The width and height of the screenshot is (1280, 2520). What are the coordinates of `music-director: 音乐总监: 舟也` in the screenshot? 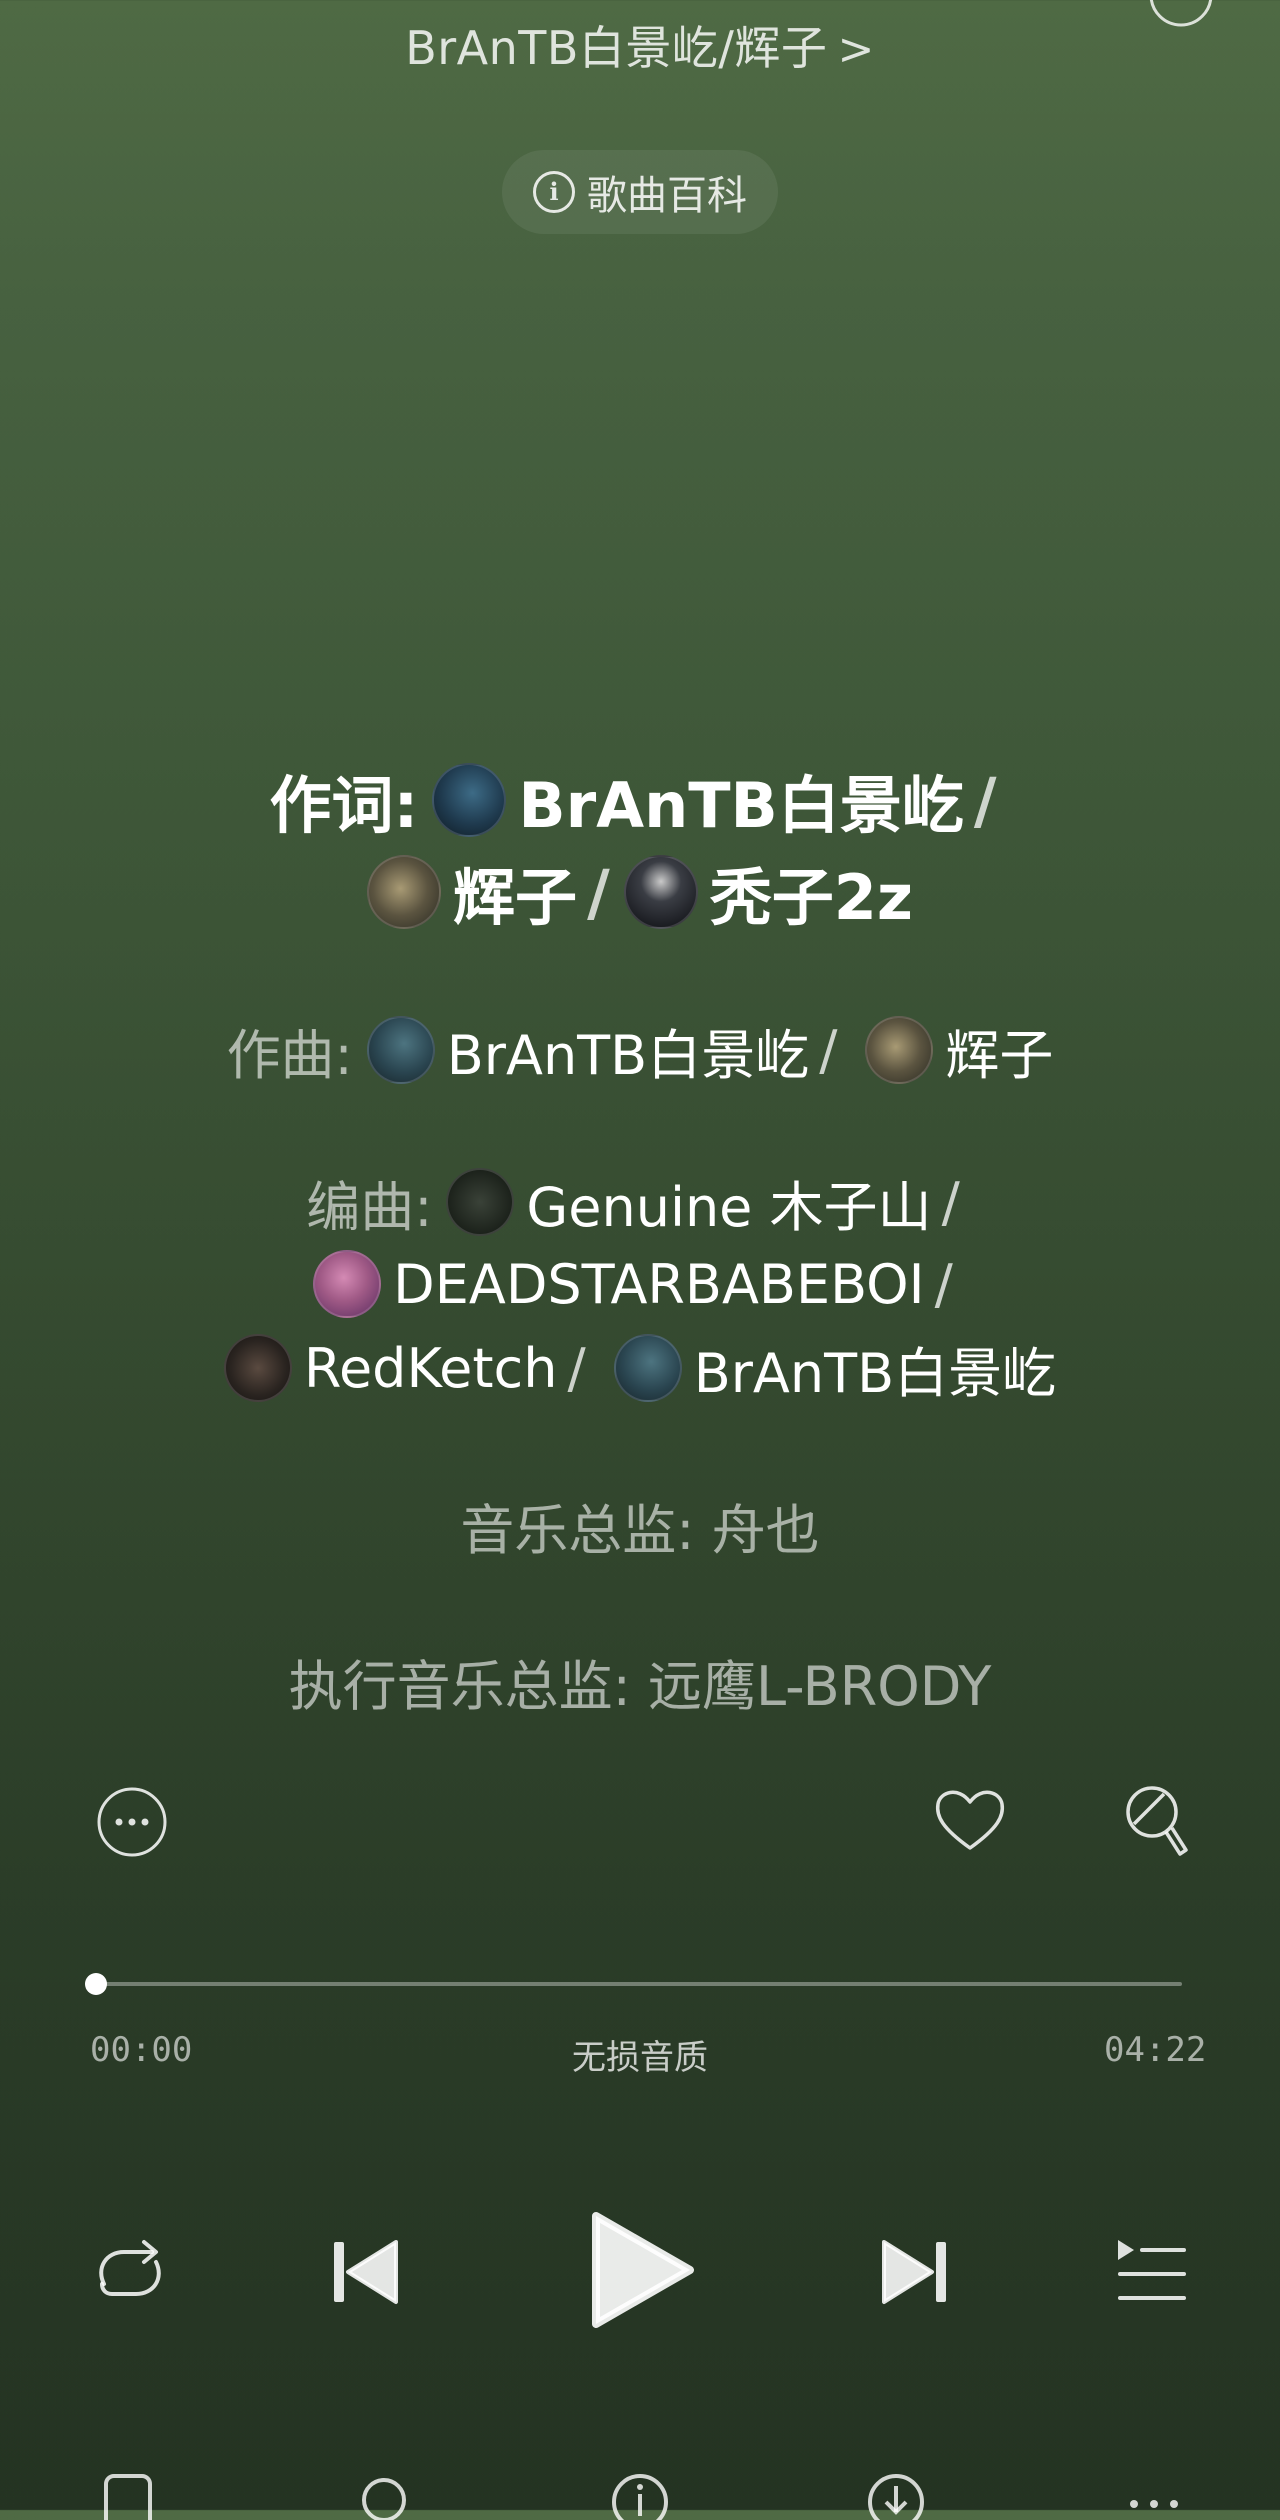 It's located at (640, 1530).